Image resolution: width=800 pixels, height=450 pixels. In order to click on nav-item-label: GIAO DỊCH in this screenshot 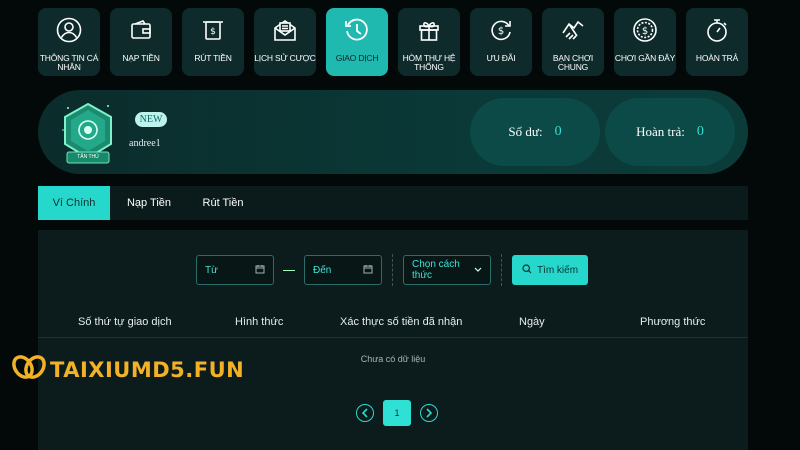, I will do `click(357, 58)`.